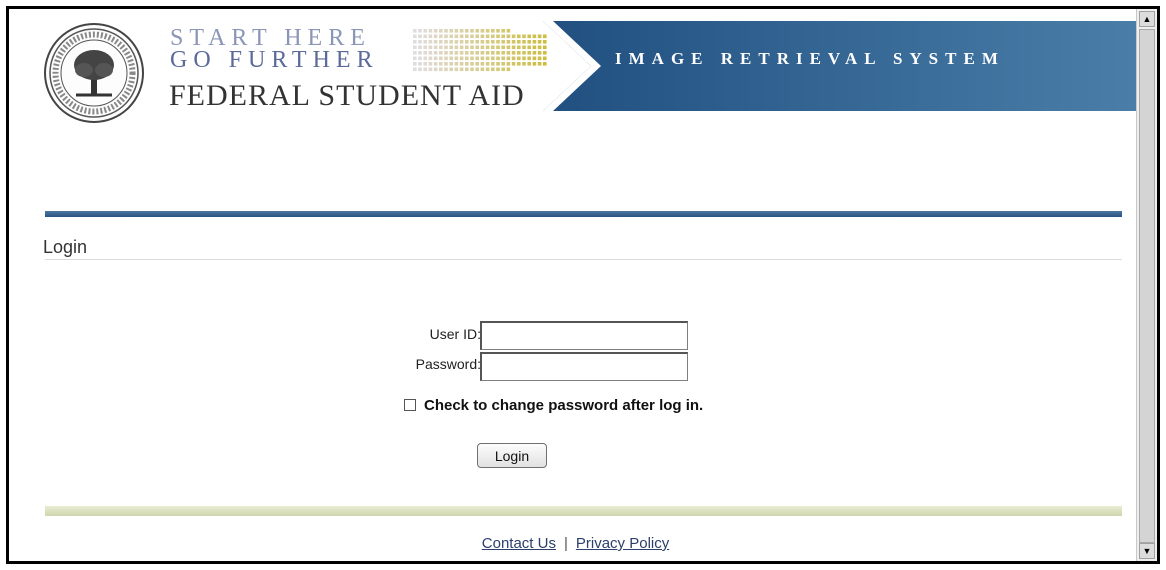 The width and height of the screenshot is (1166, 570). Describe the element at coordinates (347, 95) in the screenshot. I see `agency-name: FEDERAL STUDENT AID` at that location.